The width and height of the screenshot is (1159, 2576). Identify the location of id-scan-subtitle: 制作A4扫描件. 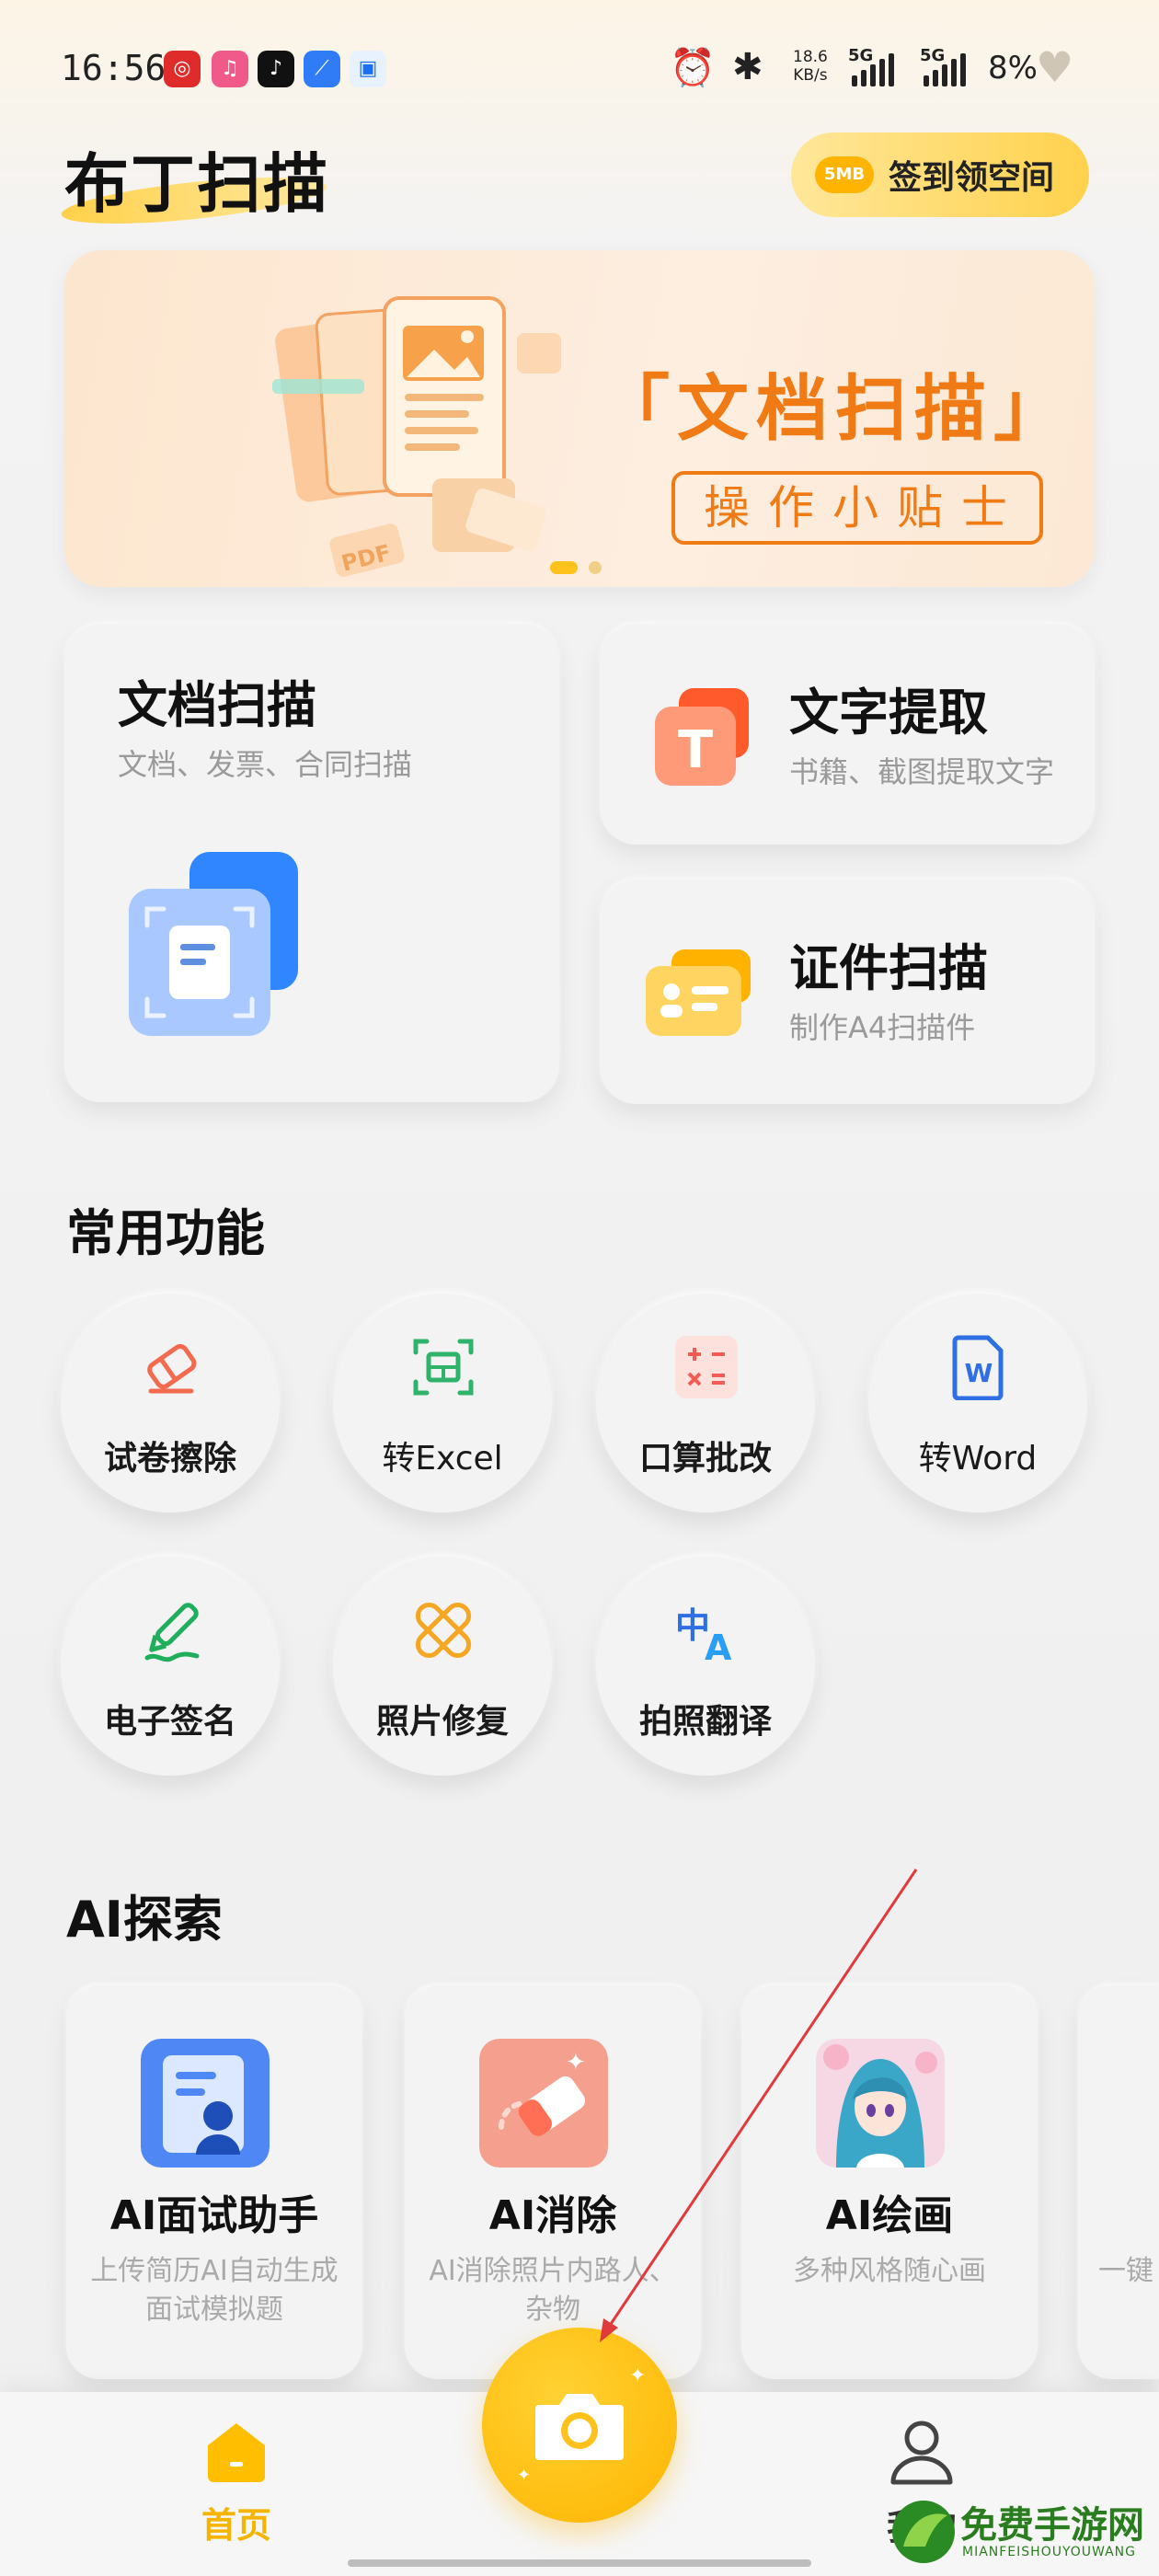
(882, 1027).